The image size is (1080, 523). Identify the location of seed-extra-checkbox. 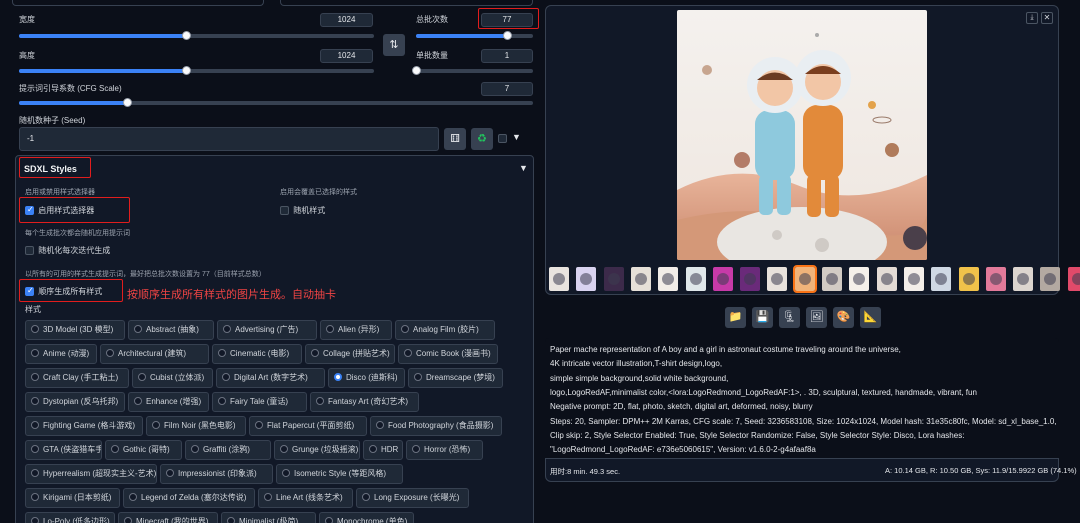
(502, 139).